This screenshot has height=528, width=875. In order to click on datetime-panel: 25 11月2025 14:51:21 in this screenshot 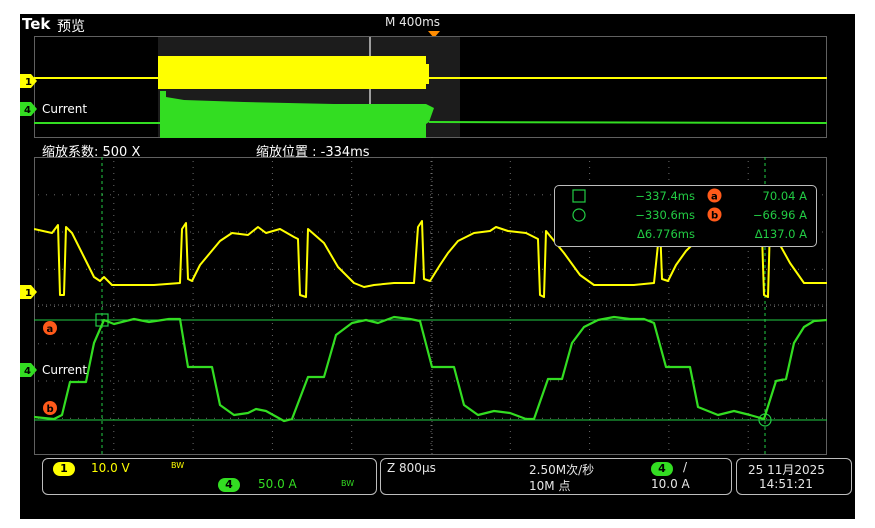, I will do `click(794, 476)`.